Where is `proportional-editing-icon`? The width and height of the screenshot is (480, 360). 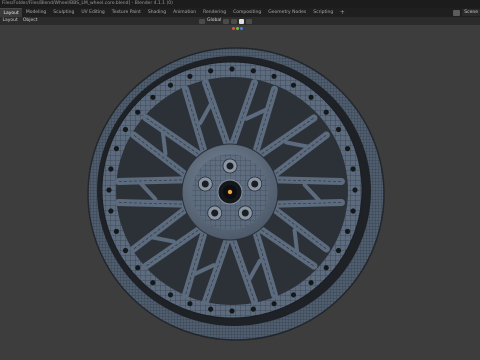
proportional-editing-icon is located at coordinates (249, 21).